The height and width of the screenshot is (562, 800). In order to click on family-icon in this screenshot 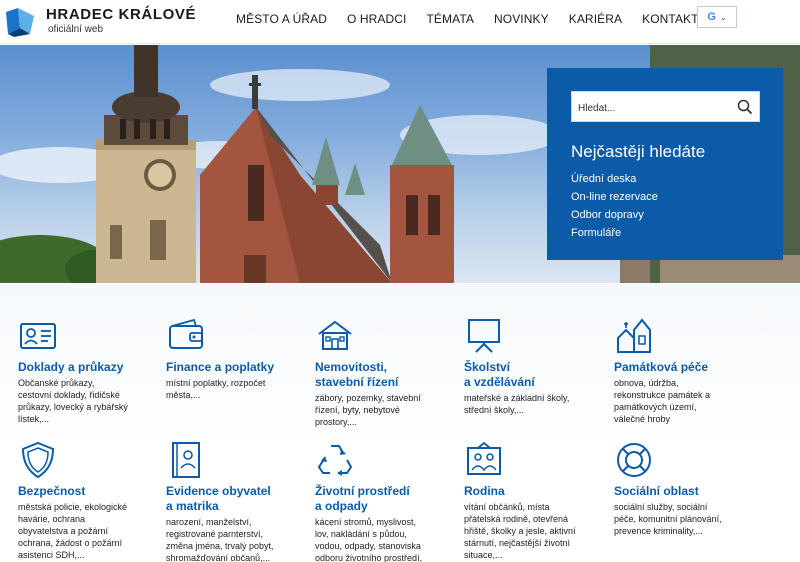, I will do `click(484, 458)`.